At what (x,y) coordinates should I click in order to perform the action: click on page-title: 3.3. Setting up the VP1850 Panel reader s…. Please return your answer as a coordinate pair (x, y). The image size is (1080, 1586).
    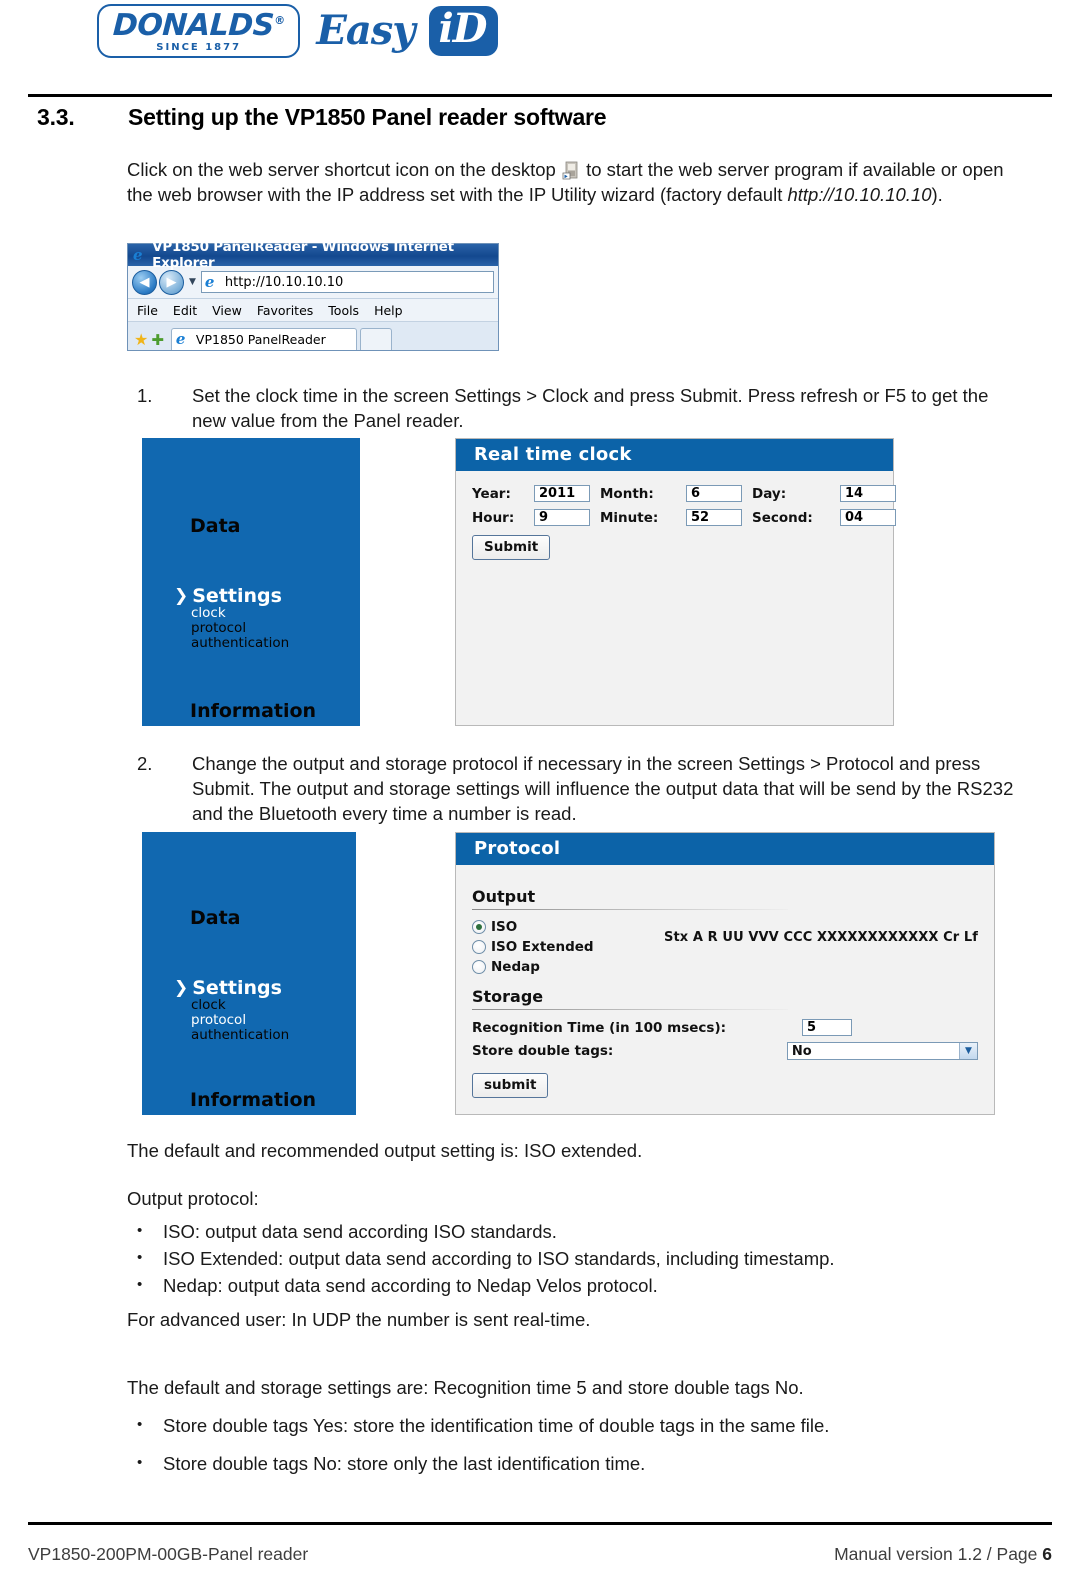
    Looking at the image, I should click on (322, 117).